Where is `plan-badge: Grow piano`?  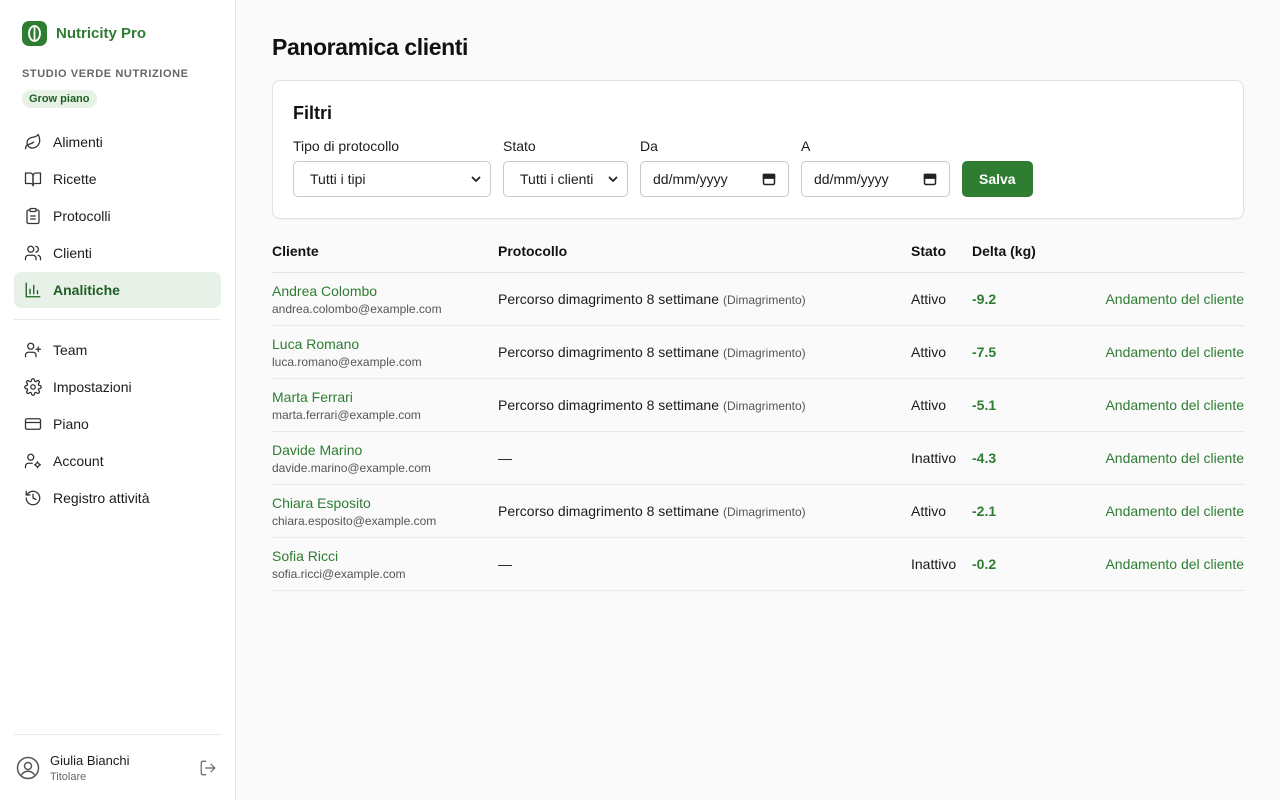 plan-badge: Grow piano is located at coordinates (59, 99).